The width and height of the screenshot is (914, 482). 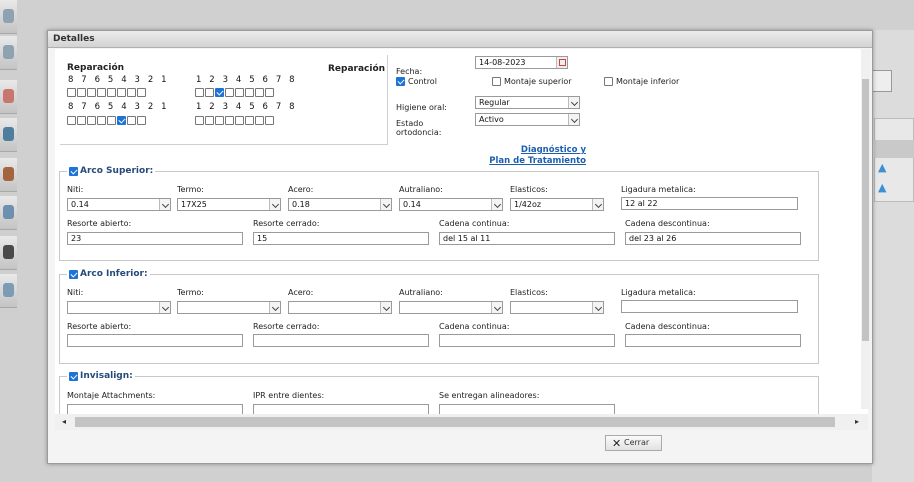 I want to click on termo-inf-select, so click(x=229, y=307).